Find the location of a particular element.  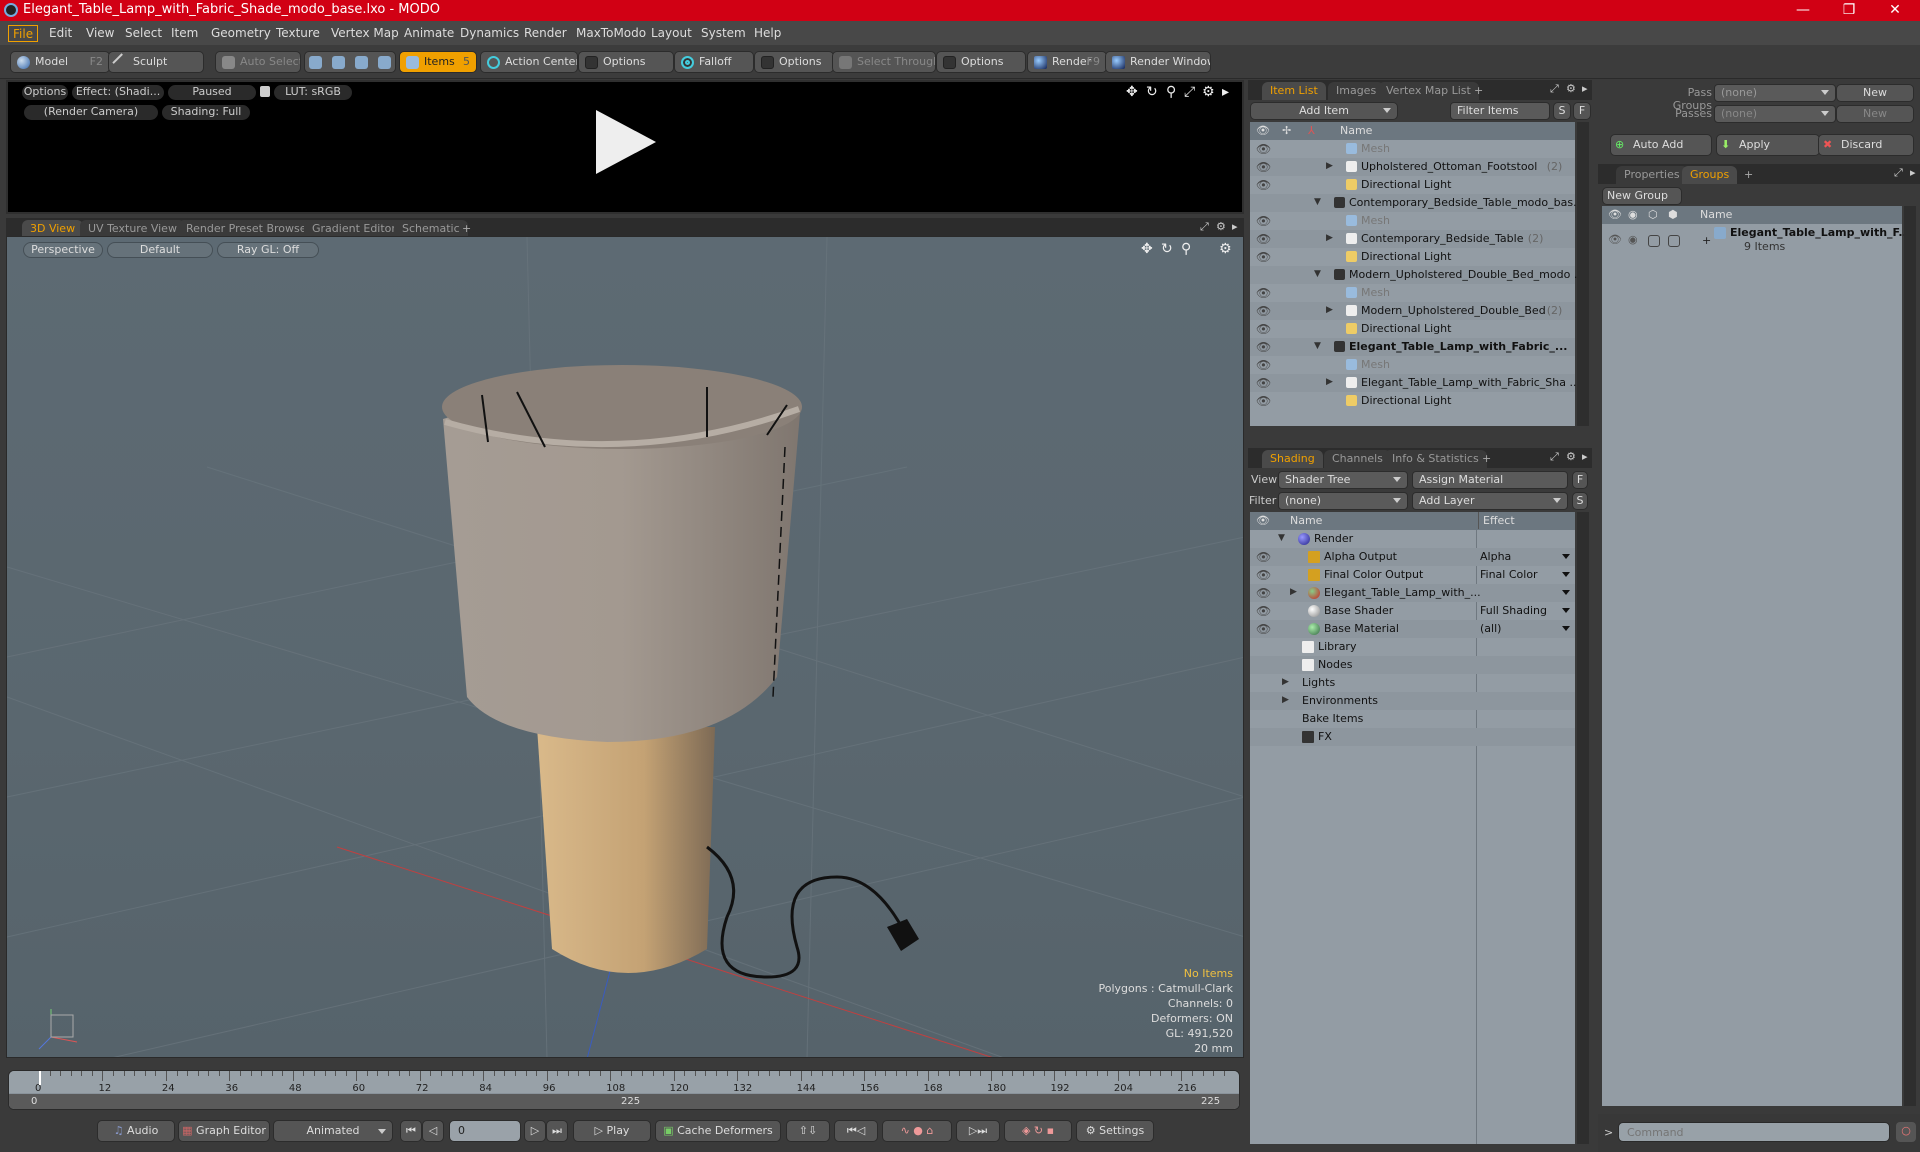

model-mode-button: Model F2 is located at coordinates (60, 62).